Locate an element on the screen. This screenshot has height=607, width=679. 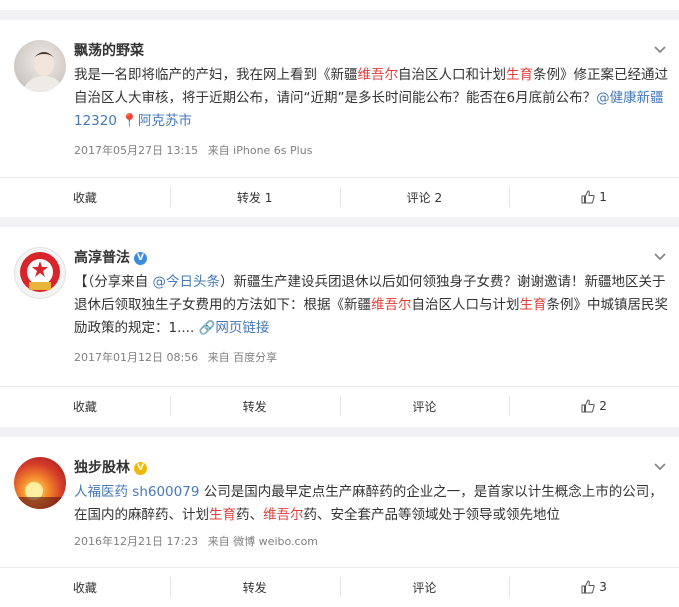
comment-button: 评论 2 is located at coordinates (424, 197).